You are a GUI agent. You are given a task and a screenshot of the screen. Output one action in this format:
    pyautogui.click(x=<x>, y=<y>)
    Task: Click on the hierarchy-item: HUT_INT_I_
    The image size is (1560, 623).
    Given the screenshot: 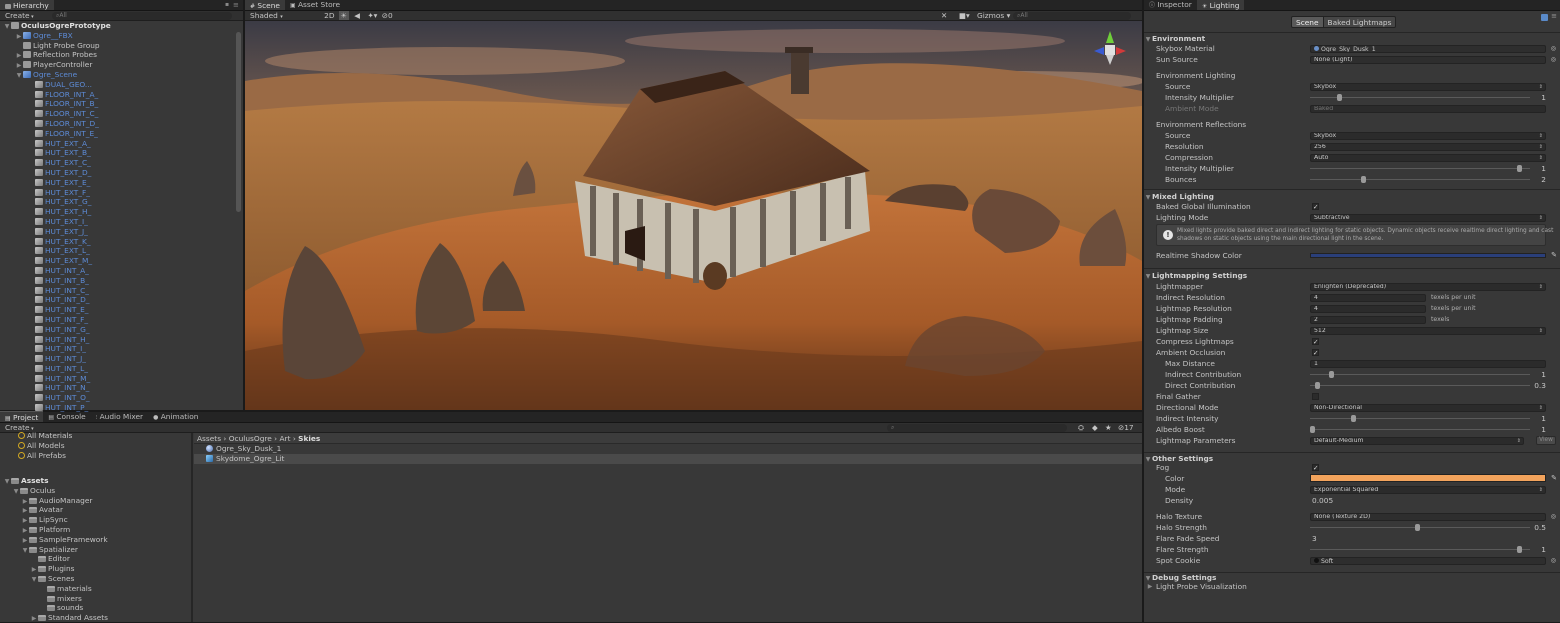 What is the action you would take?
    pyautogui.click(x=117, y=349)
    